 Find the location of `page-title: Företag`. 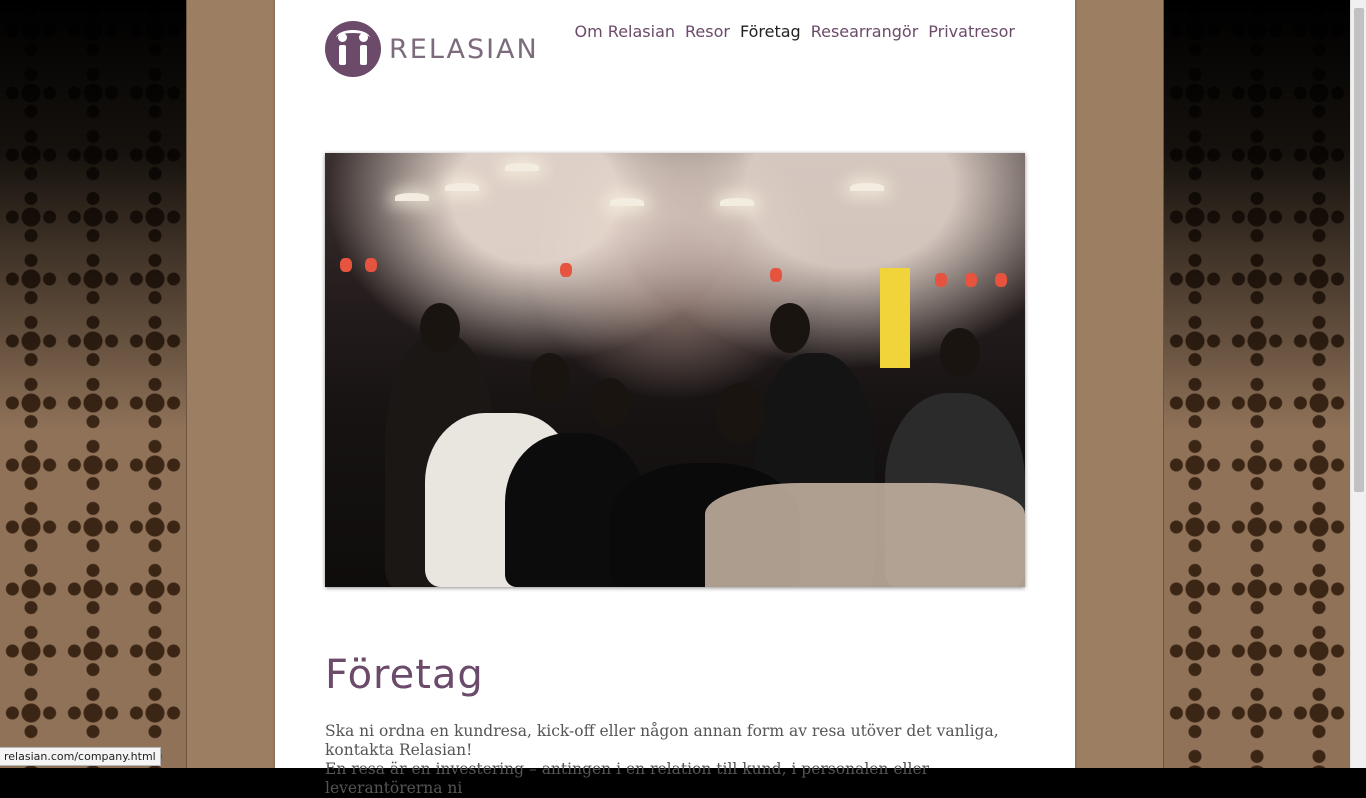

page-title: Företag is located at coordinates (404, 675).